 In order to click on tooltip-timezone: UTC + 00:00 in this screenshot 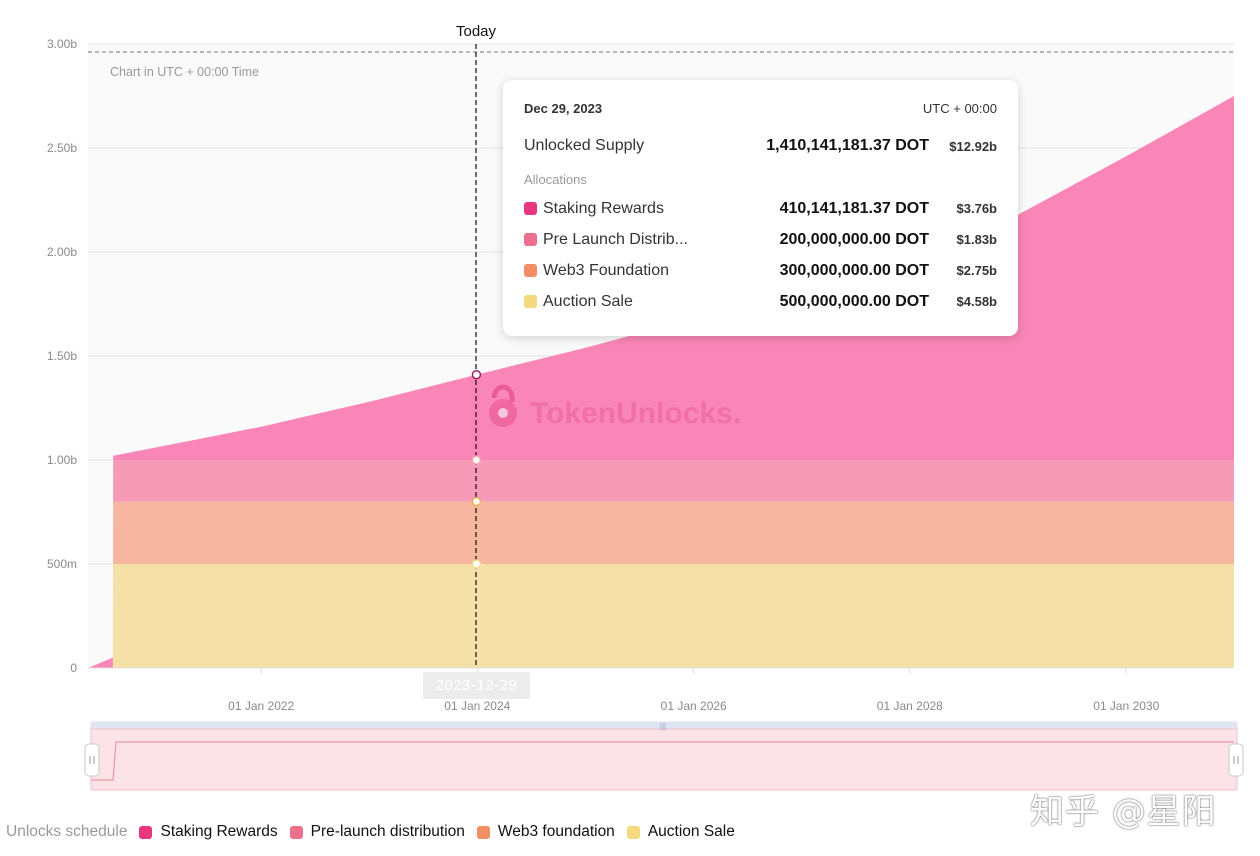, I will do `click(959, 108)`.